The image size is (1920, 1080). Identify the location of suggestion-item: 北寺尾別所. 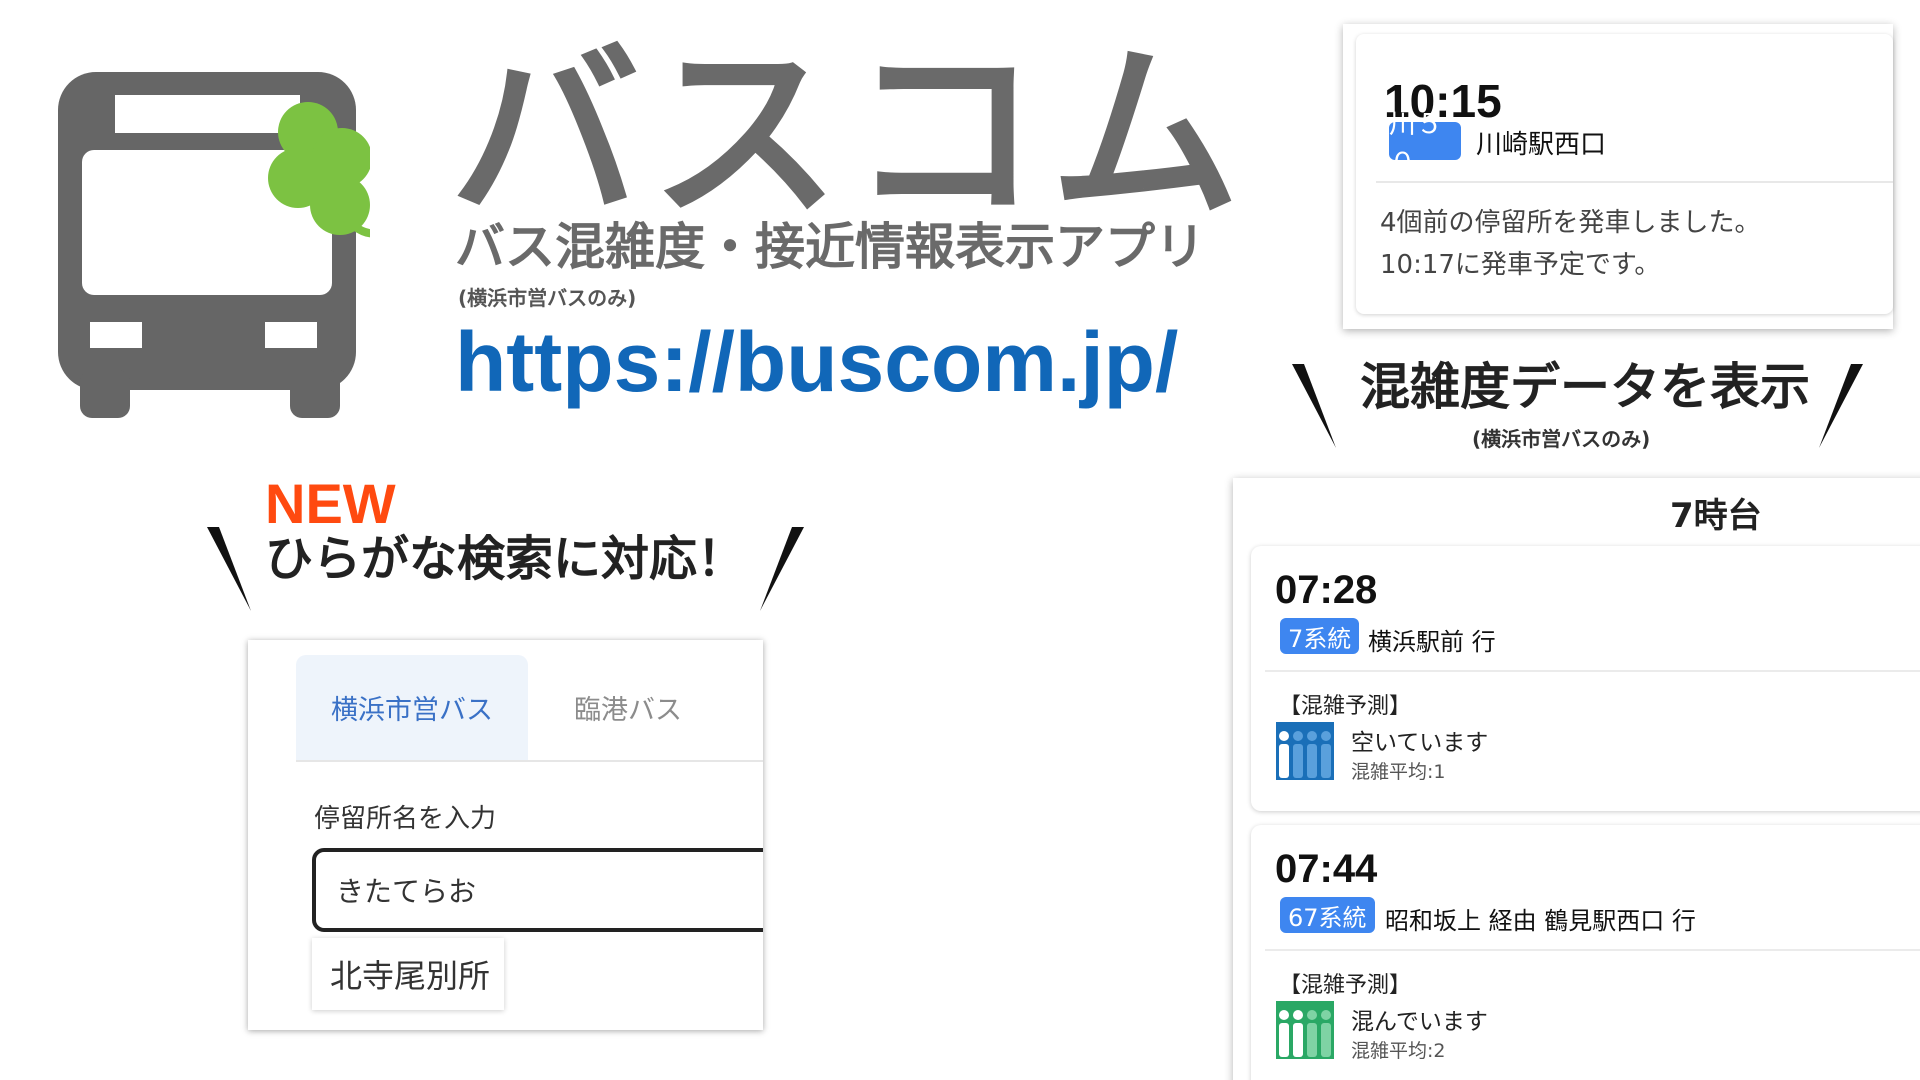
(408, 974).